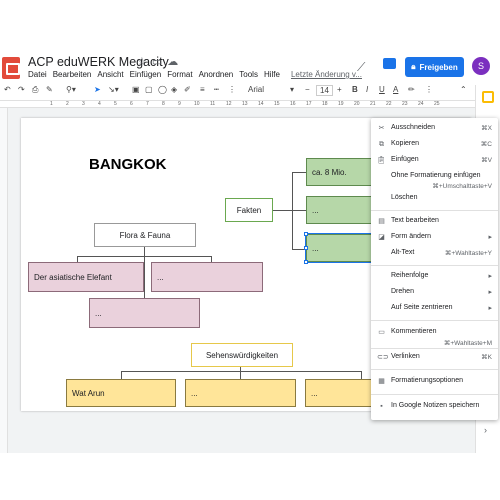 The image size is (500, 500). Describe the element at coordinates (179, 74) in the screenshot. I see `menu-format: Format` at that location.